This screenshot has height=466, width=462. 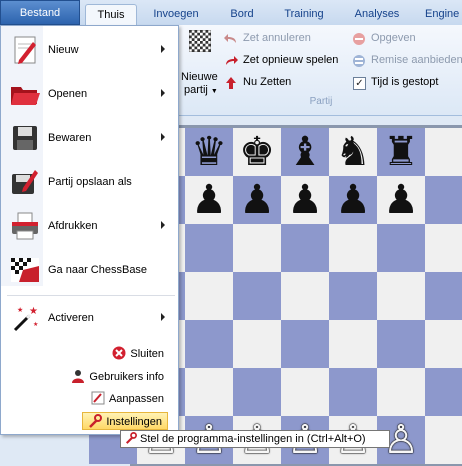 What do you see at coordinates (305, 152) in the screenshot?
I see `black-bishop-piece: ♝` at bounding box center [305, 152].